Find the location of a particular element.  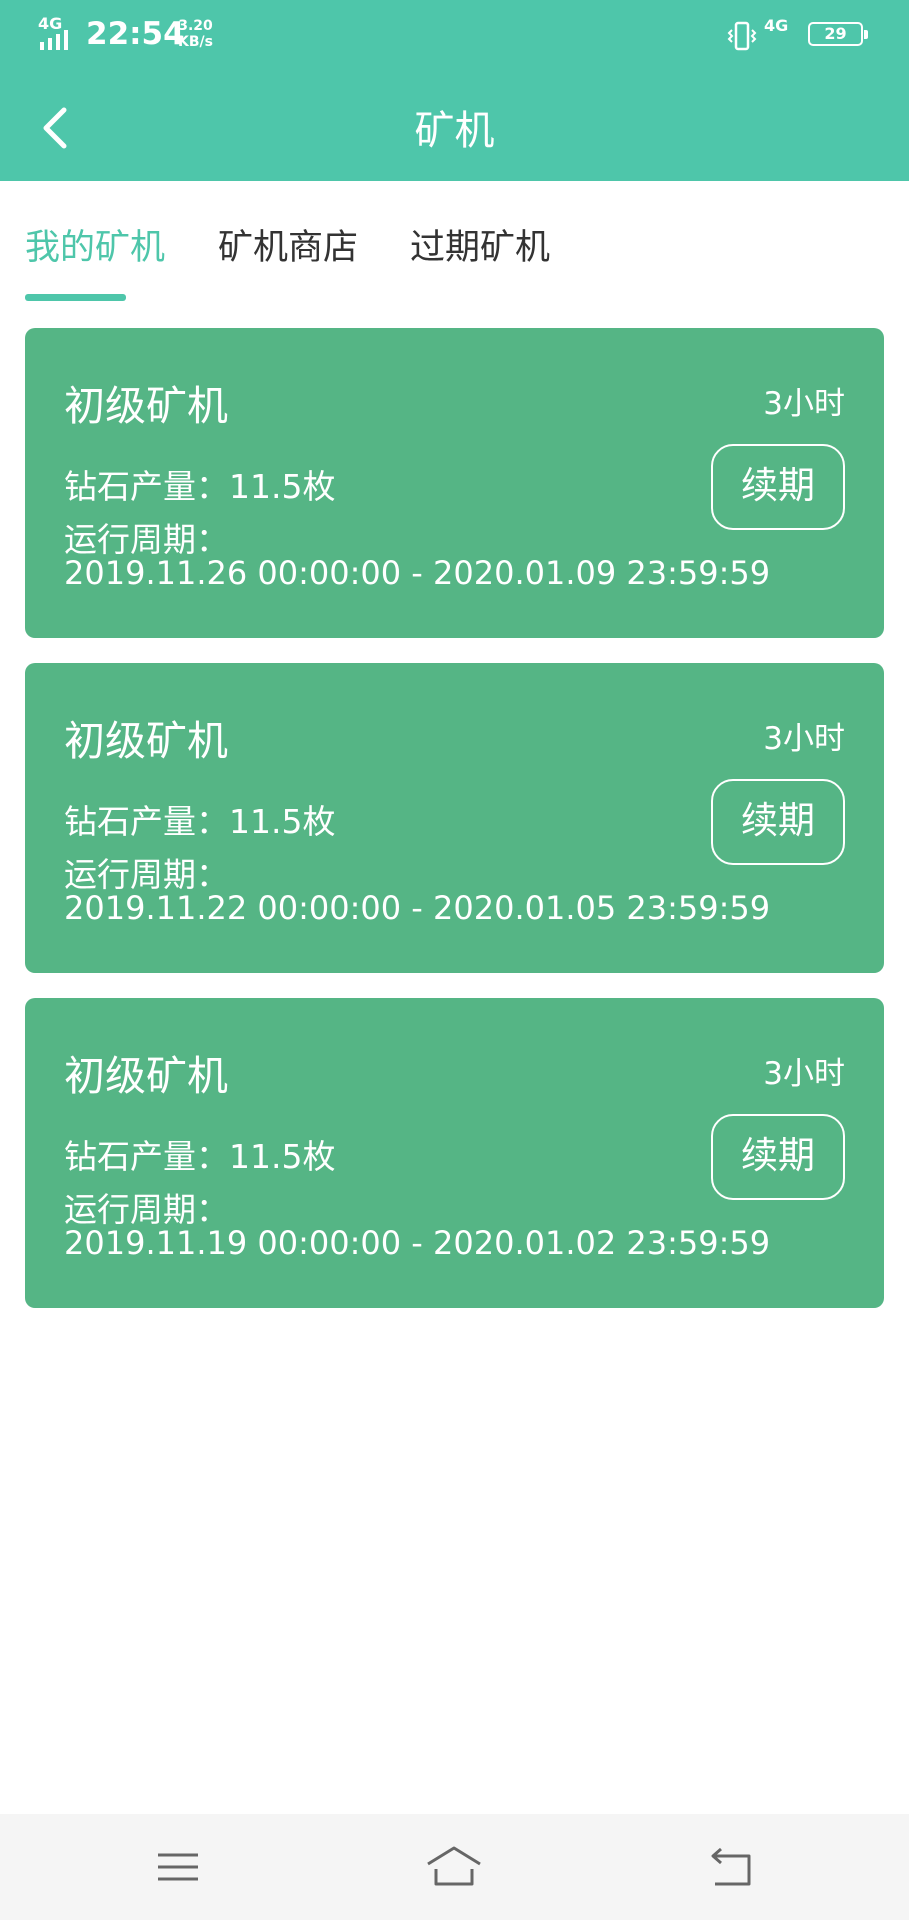

network-label-2: 4G is located at coordinates (776, 25).